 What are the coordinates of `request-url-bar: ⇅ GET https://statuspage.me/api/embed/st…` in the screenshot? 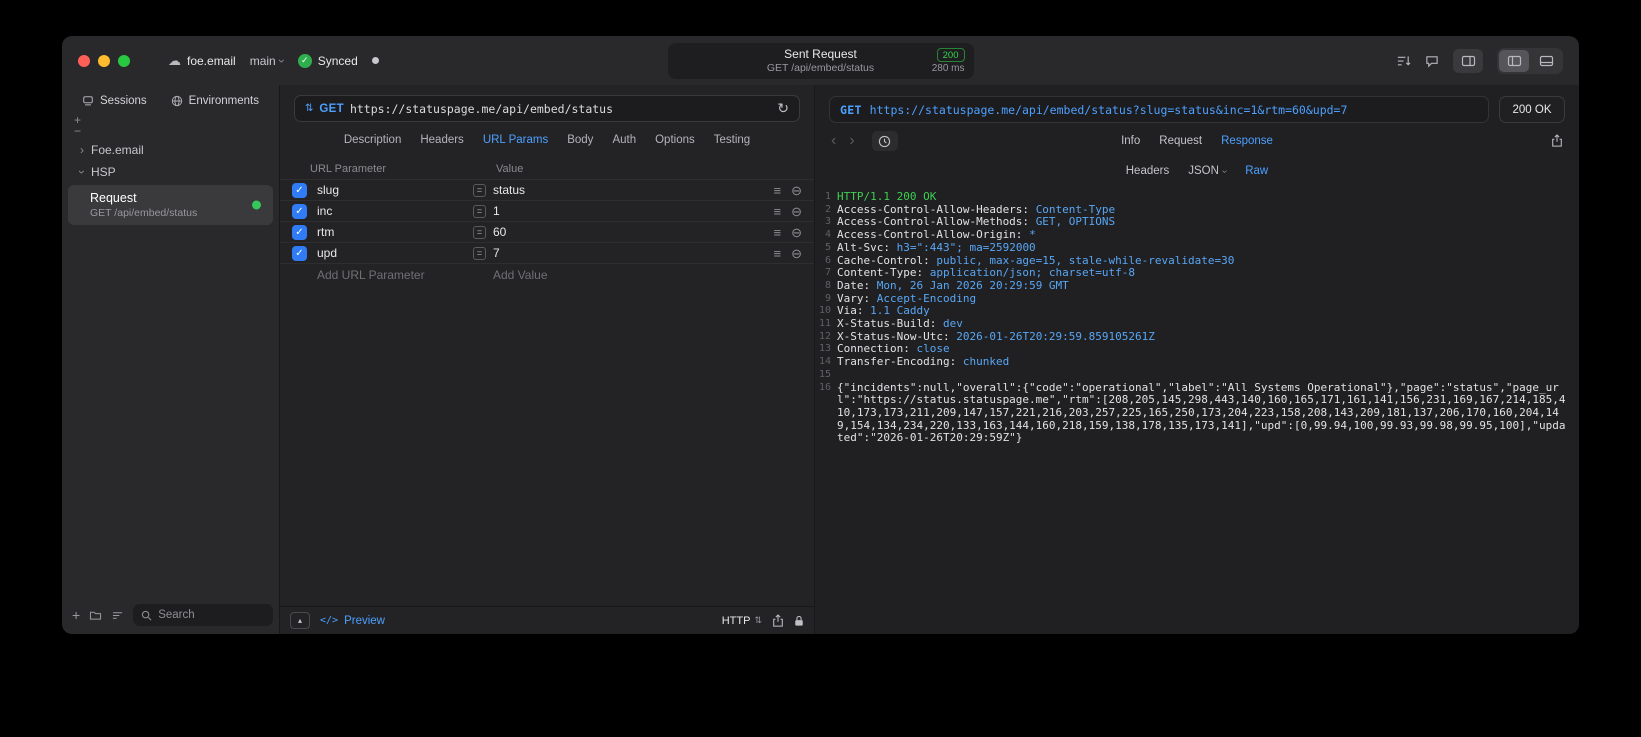 It's located at (547, 108).